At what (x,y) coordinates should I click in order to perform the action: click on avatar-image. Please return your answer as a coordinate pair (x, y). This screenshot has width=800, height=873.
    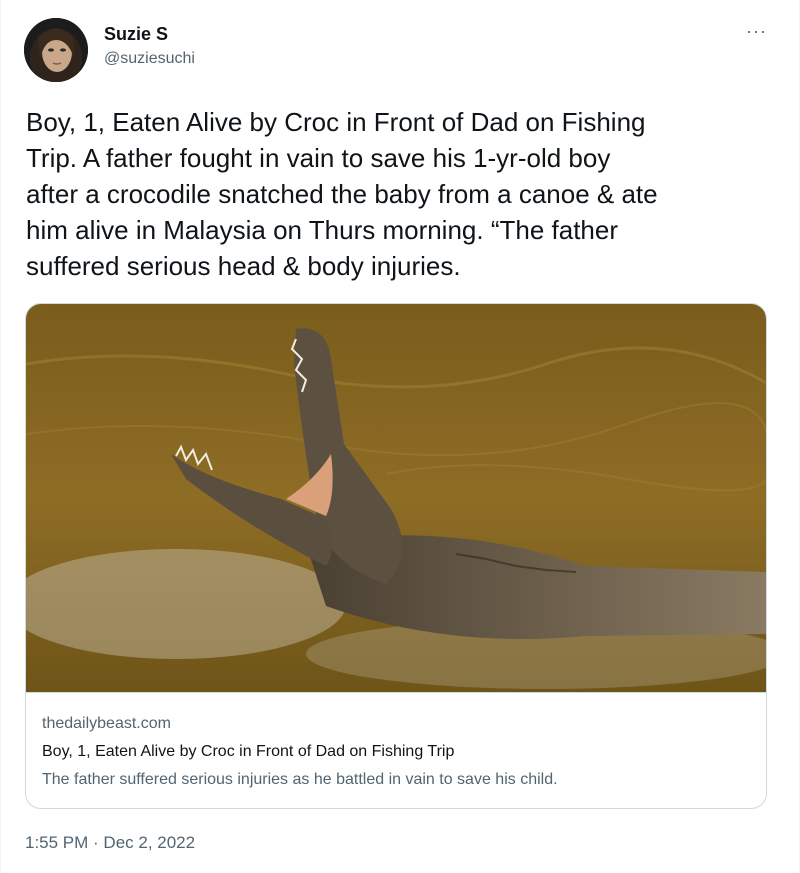
    Looking at the image, I should click on (56, 50).